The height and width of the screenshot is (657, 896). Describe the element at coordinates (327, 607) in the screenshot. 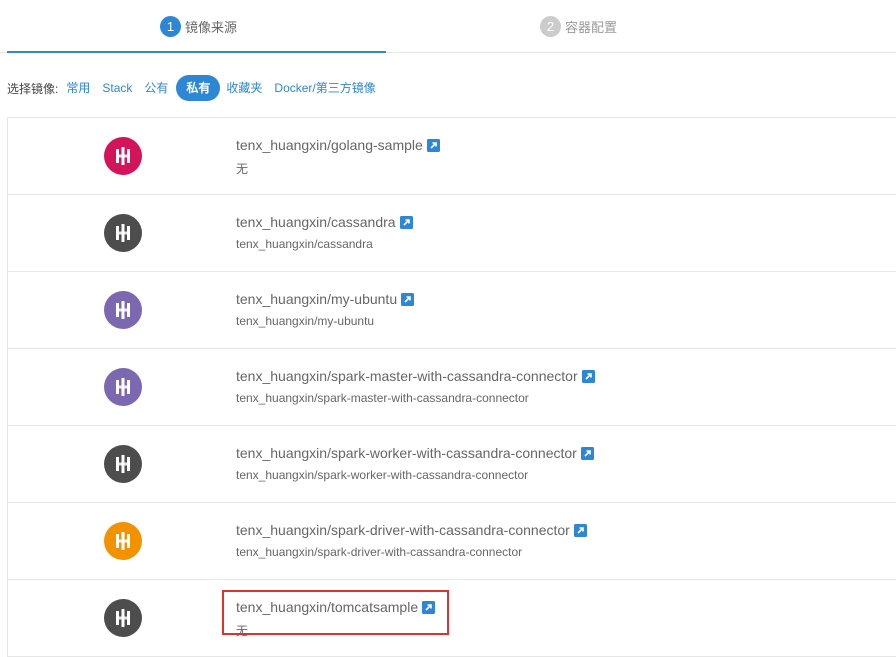

I see `image-name: tenx_huangxin/tomcatsample` at that location.